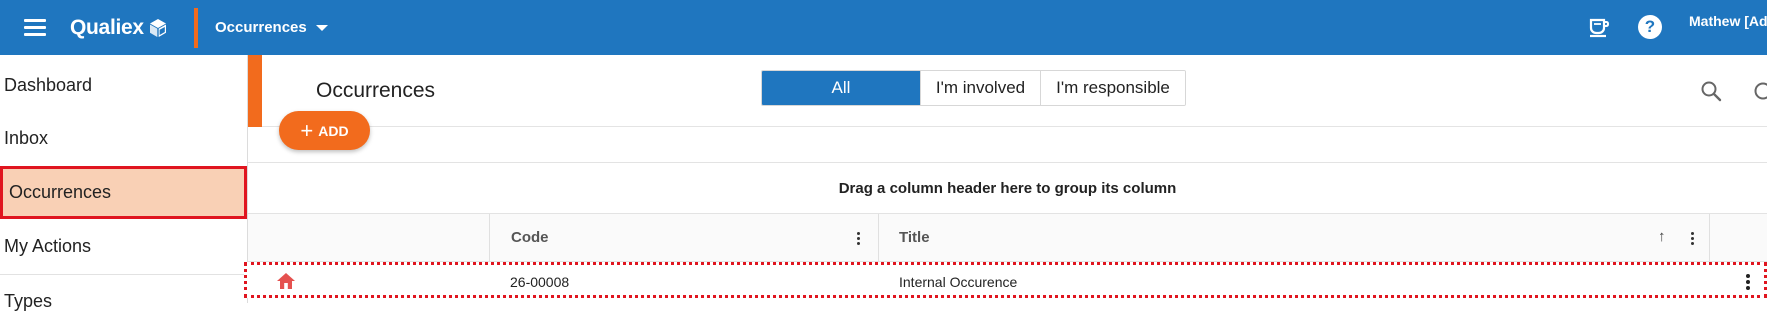 This screenshot has width=1767, height=328. What do you see at coordinates (530, 237) in the screenshot?
I see `column-header-code: Code` at bounding box center [530, 237].